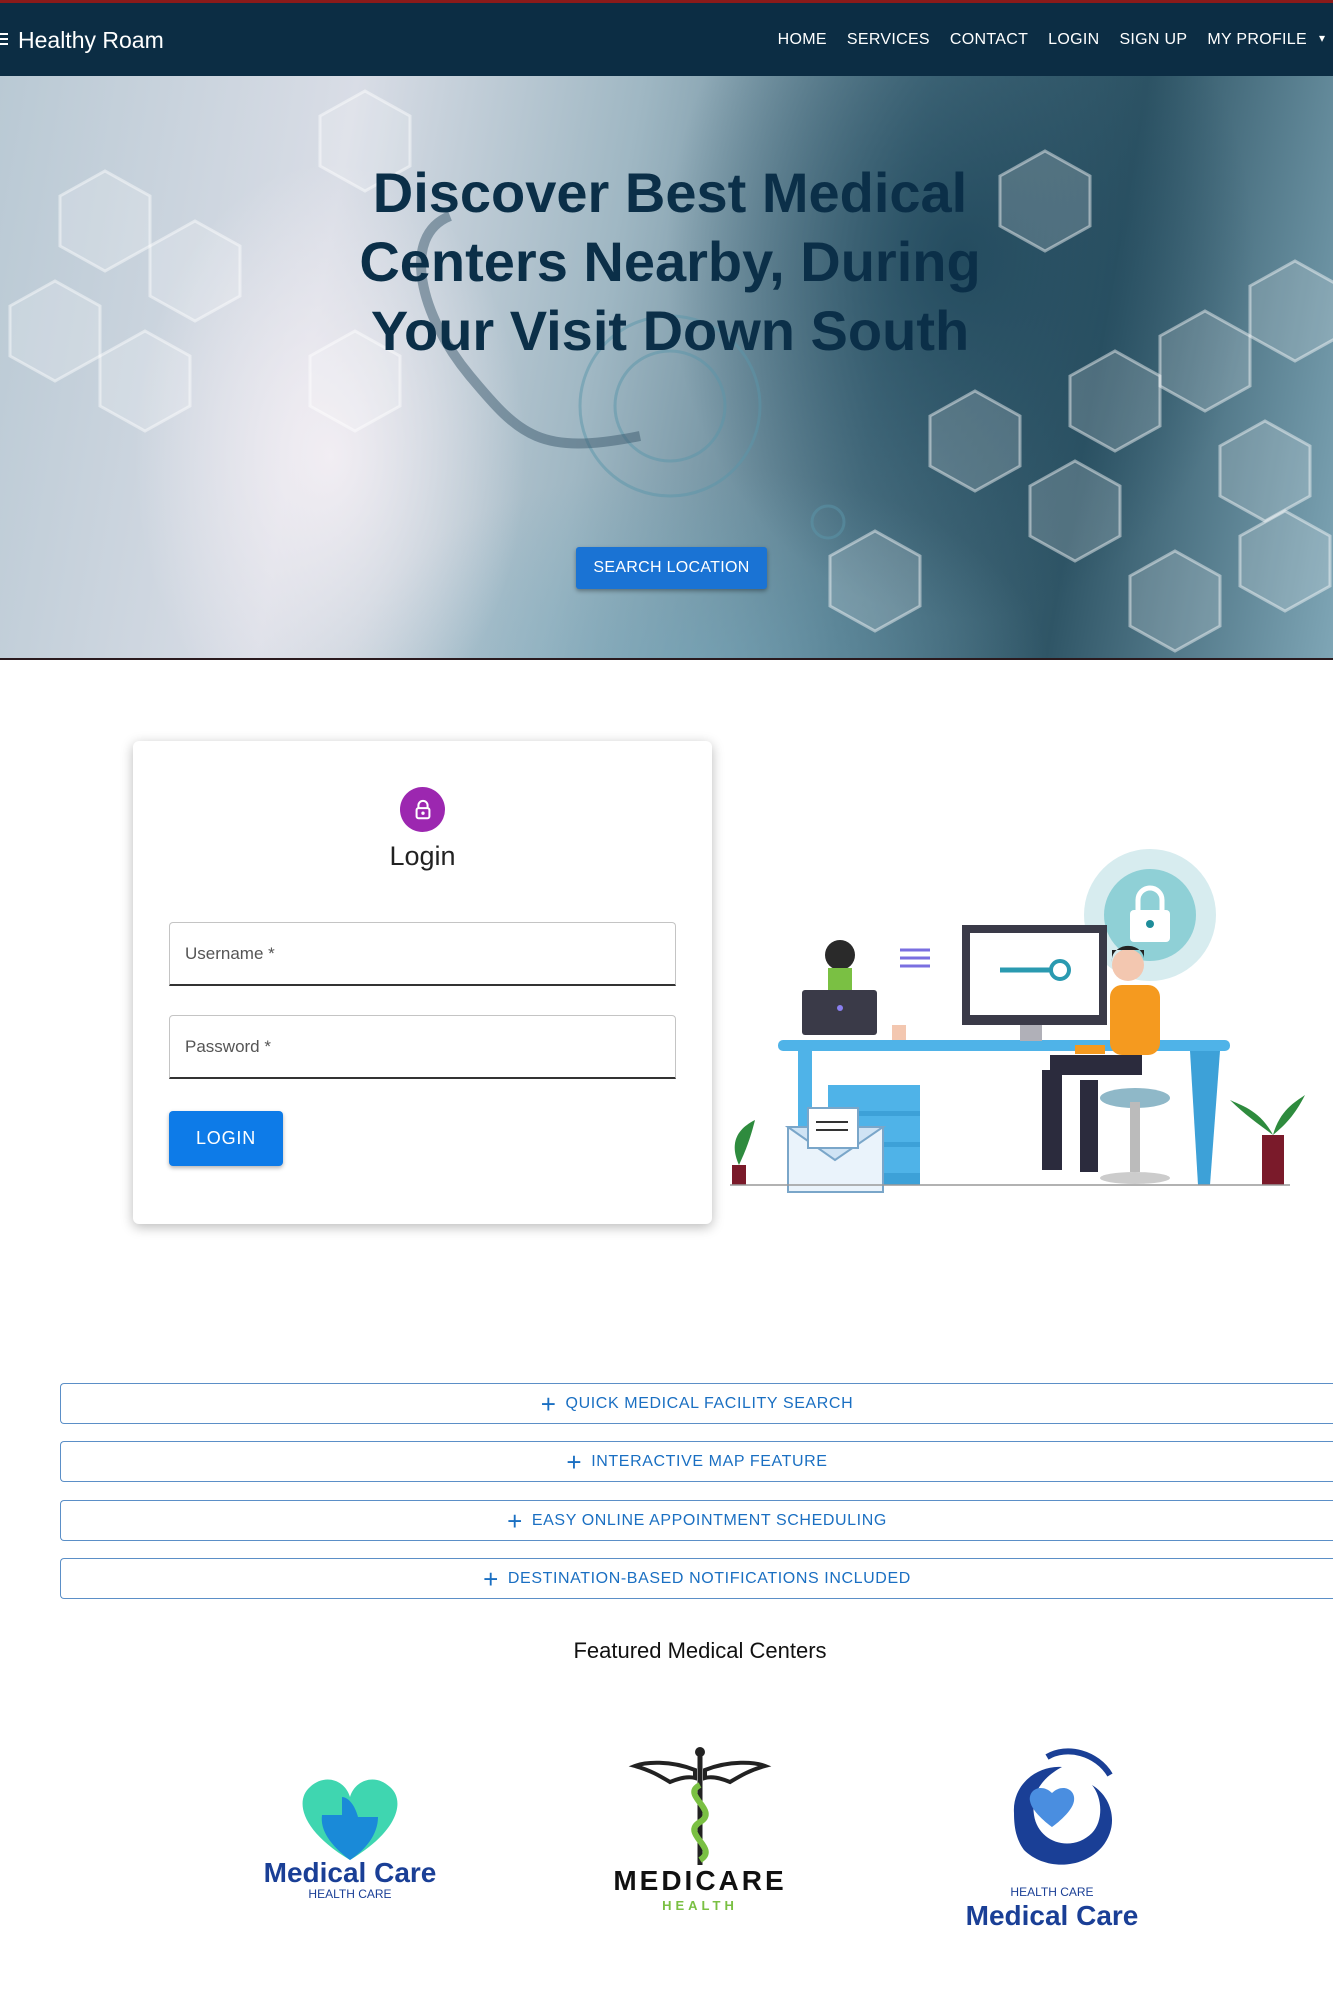  Describe the element at coordinates (349, 1894) in the screenshot. I see `logo-1-sub: HEALTH CARE` at that location.